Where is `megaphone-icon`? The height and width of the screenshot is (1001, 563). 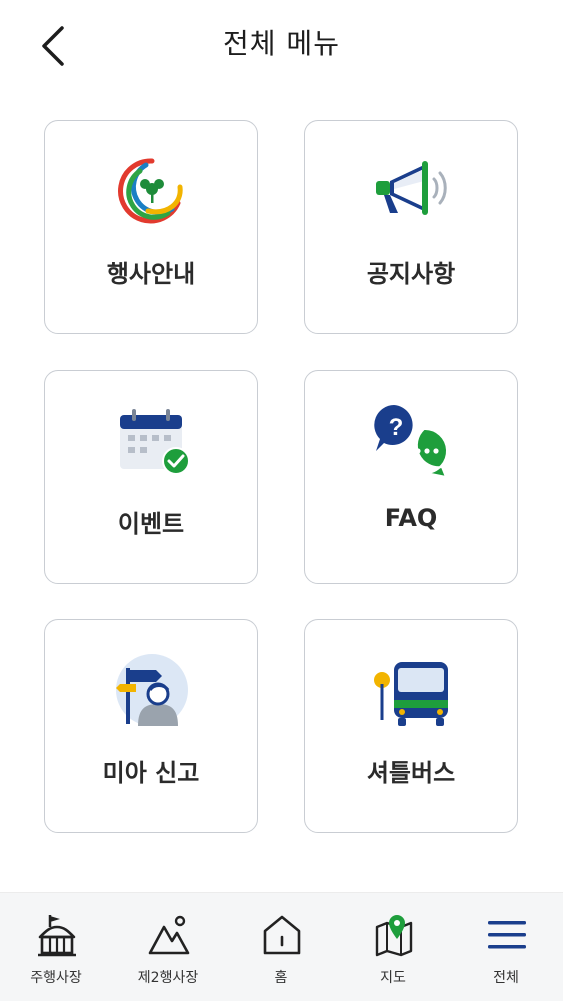
megaphone-icon is located at coordinates (411, 188).